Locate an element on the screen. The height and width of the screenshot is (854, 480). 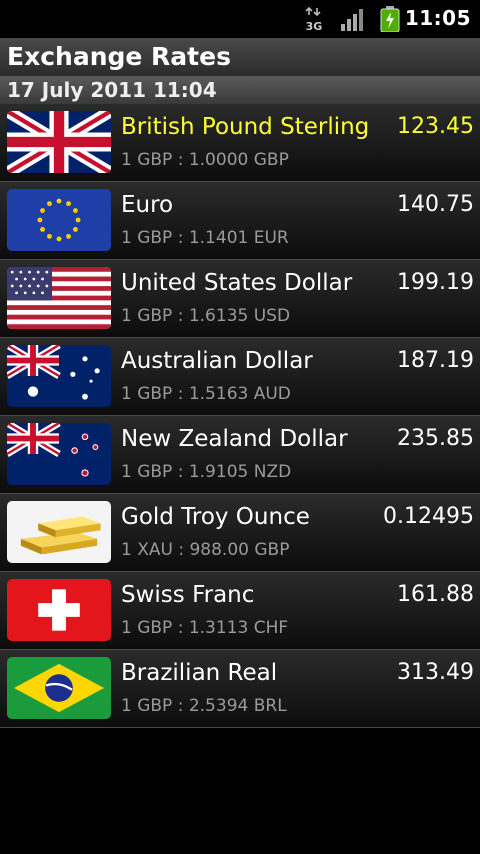
currency-value: 0.12495 is located at coordinates (428, 516).